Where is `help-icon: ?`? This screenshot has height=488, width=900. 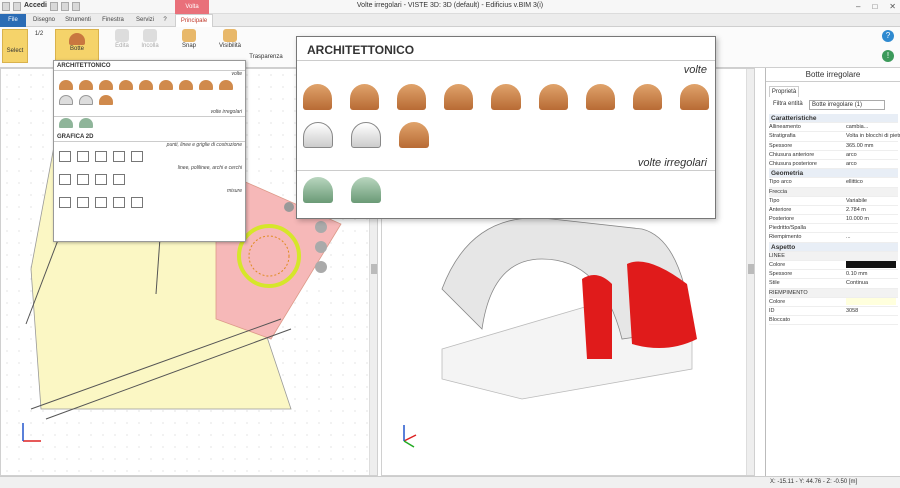 help-icon: ? is located at coordinates (888, 36).